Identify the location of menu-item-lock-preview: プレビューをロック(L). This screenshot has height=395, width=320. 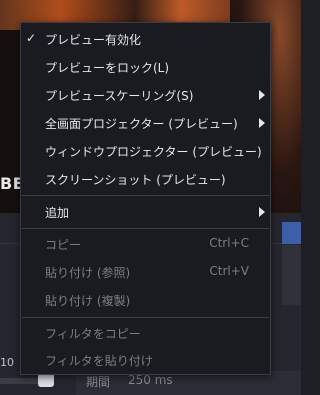
(145, 67).